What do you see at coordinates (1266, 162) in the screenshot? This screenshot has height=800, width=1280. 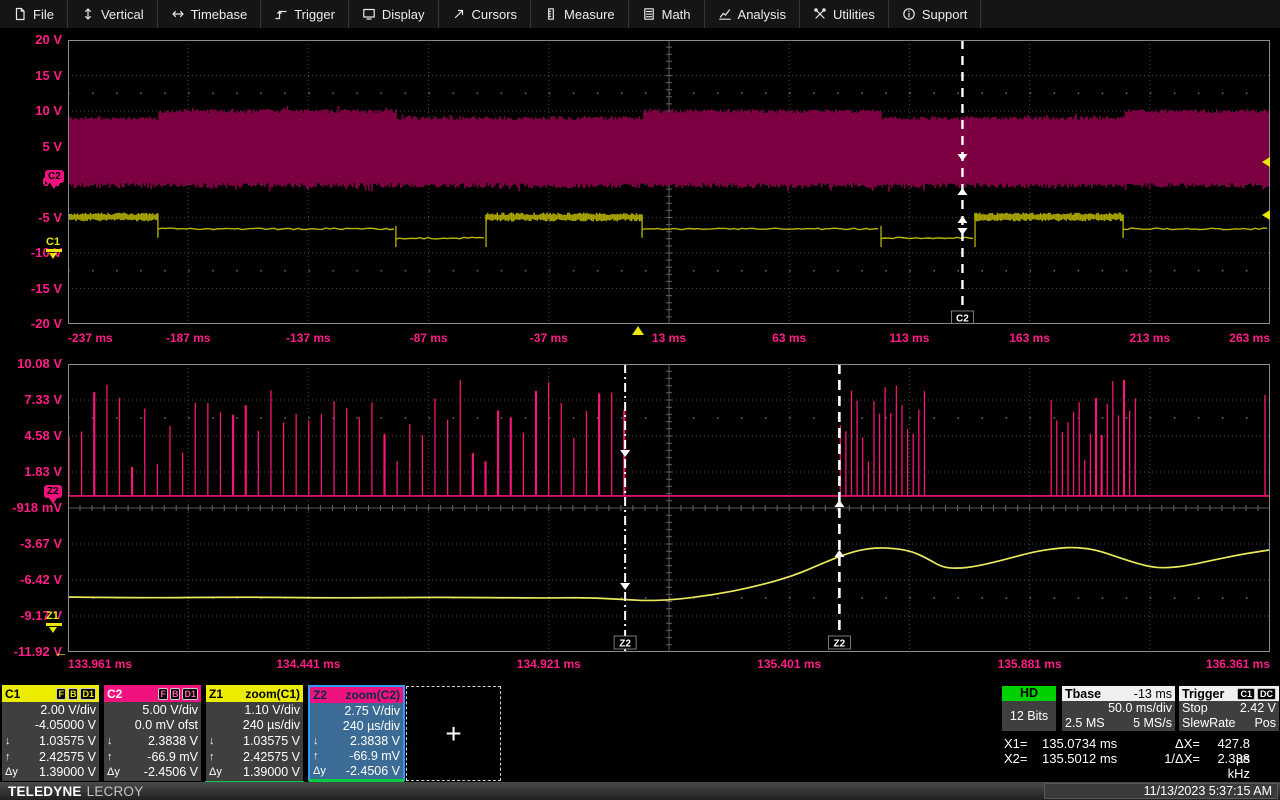 I see `c2-level-indicator-icon` at bounding box center [1266, 162].